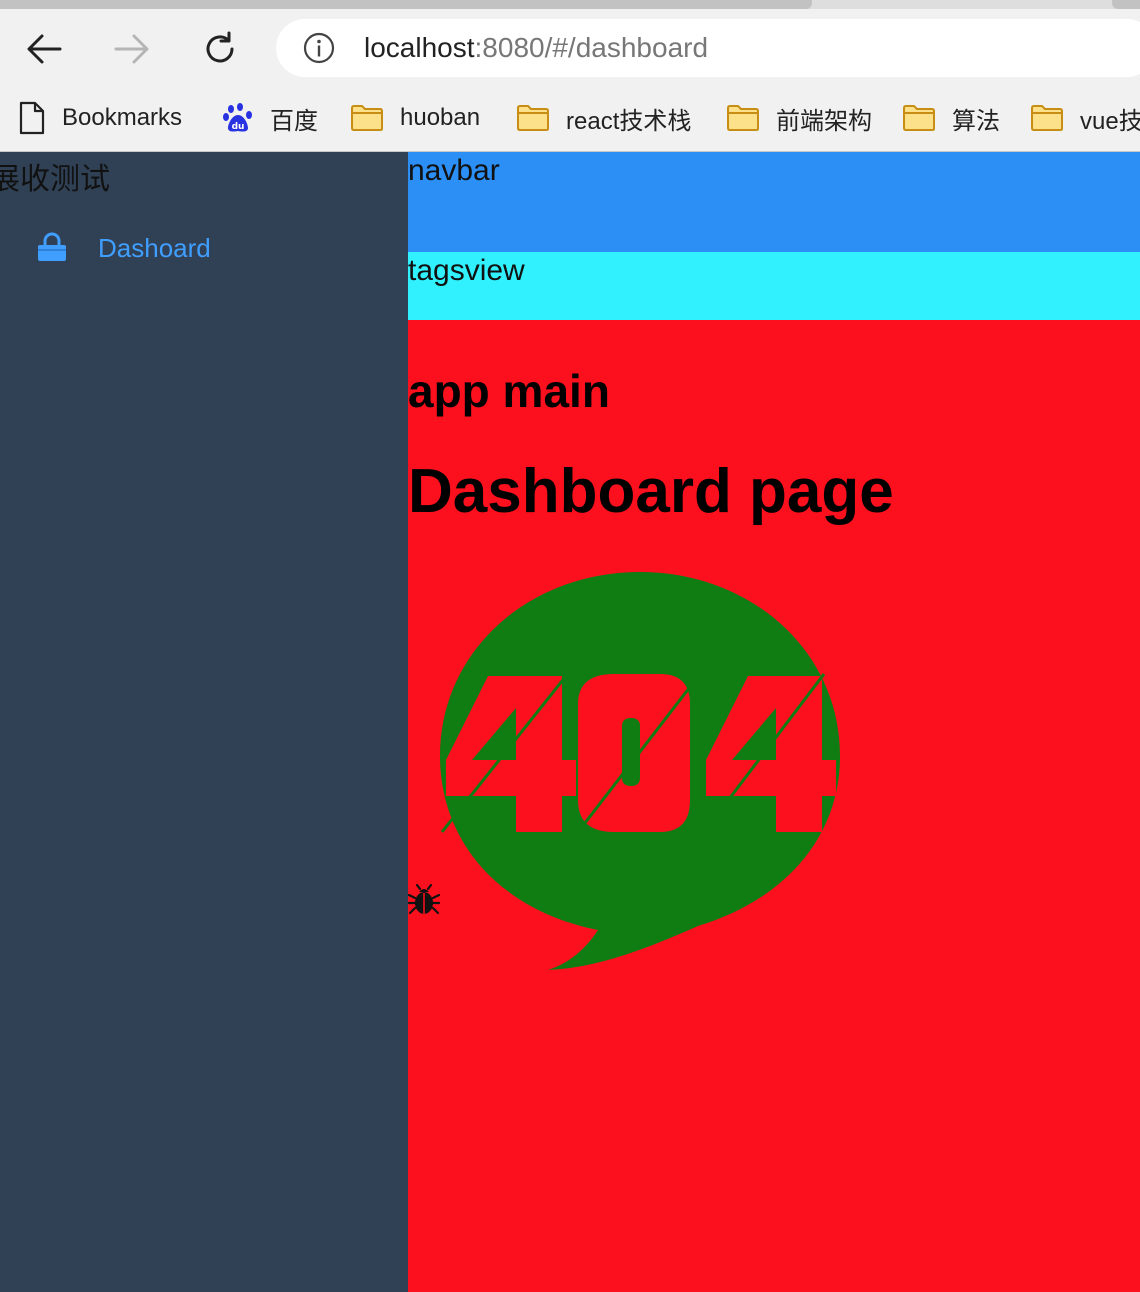 This screenshot has width=1140, height=1292. Describe the element at coordinates (440, 117) in the screenshot. I see `bookmark-label: huoban` at that location.